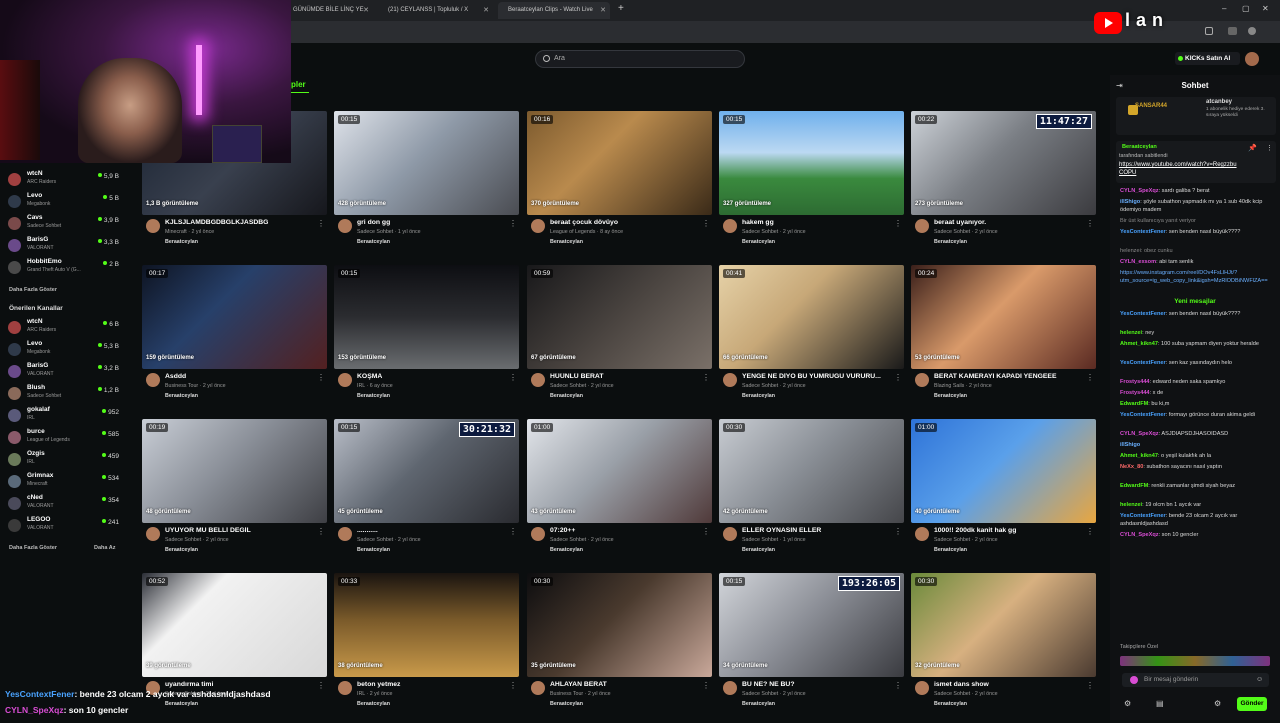 The height and width of the screenshot is (723, 1280). What do you see at coordinates (817, 684) in the screenshot?
I see `clip-title: BU NE? NE BU?` at bounding box center [817, 684].